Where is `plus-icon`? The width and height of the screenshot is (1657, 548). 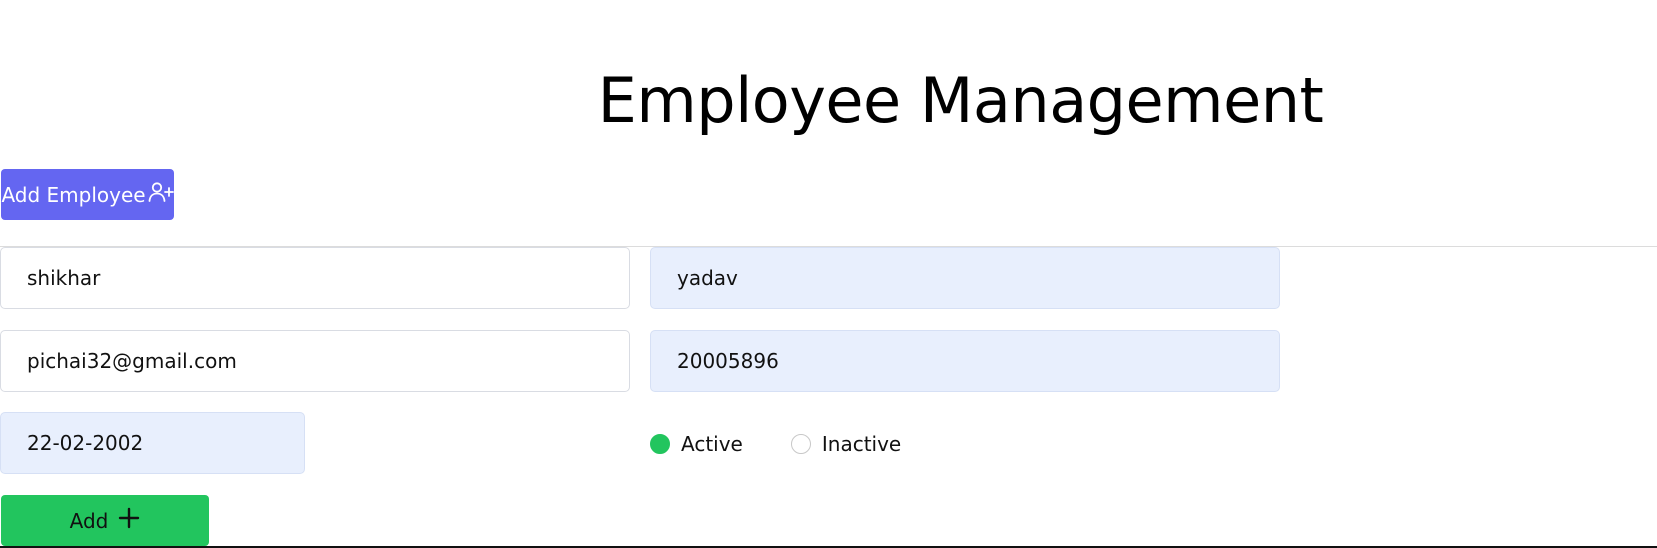
plus-icon is located at coordinates (129, 520).